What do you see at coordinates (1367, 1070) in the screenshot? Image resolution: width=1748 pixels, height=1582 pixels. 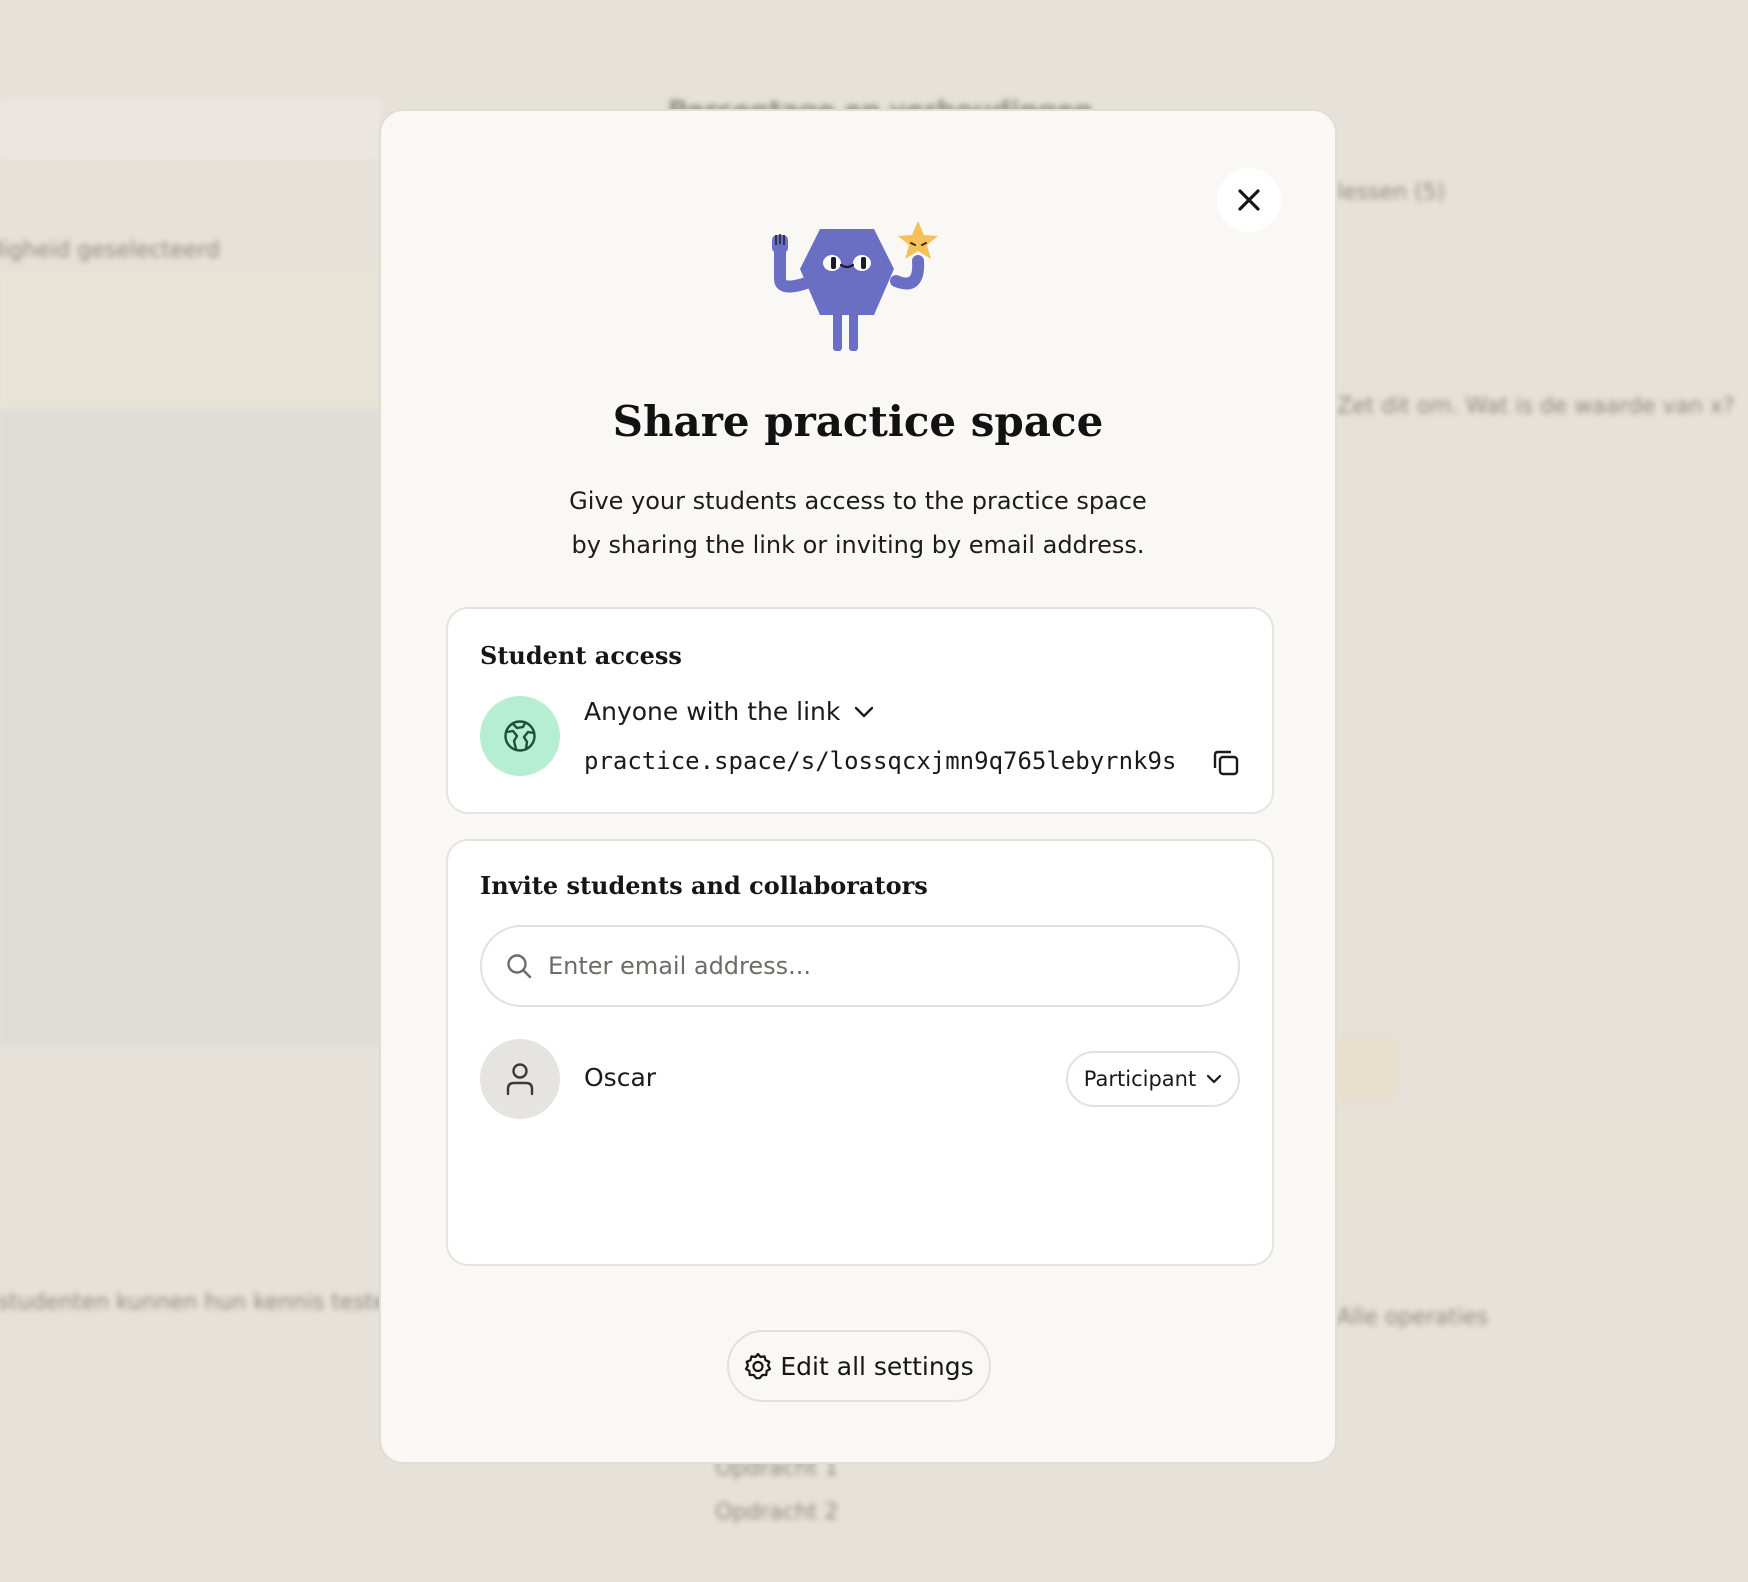 I see `bg-right-tag` at bounding box center [1367, 1070].